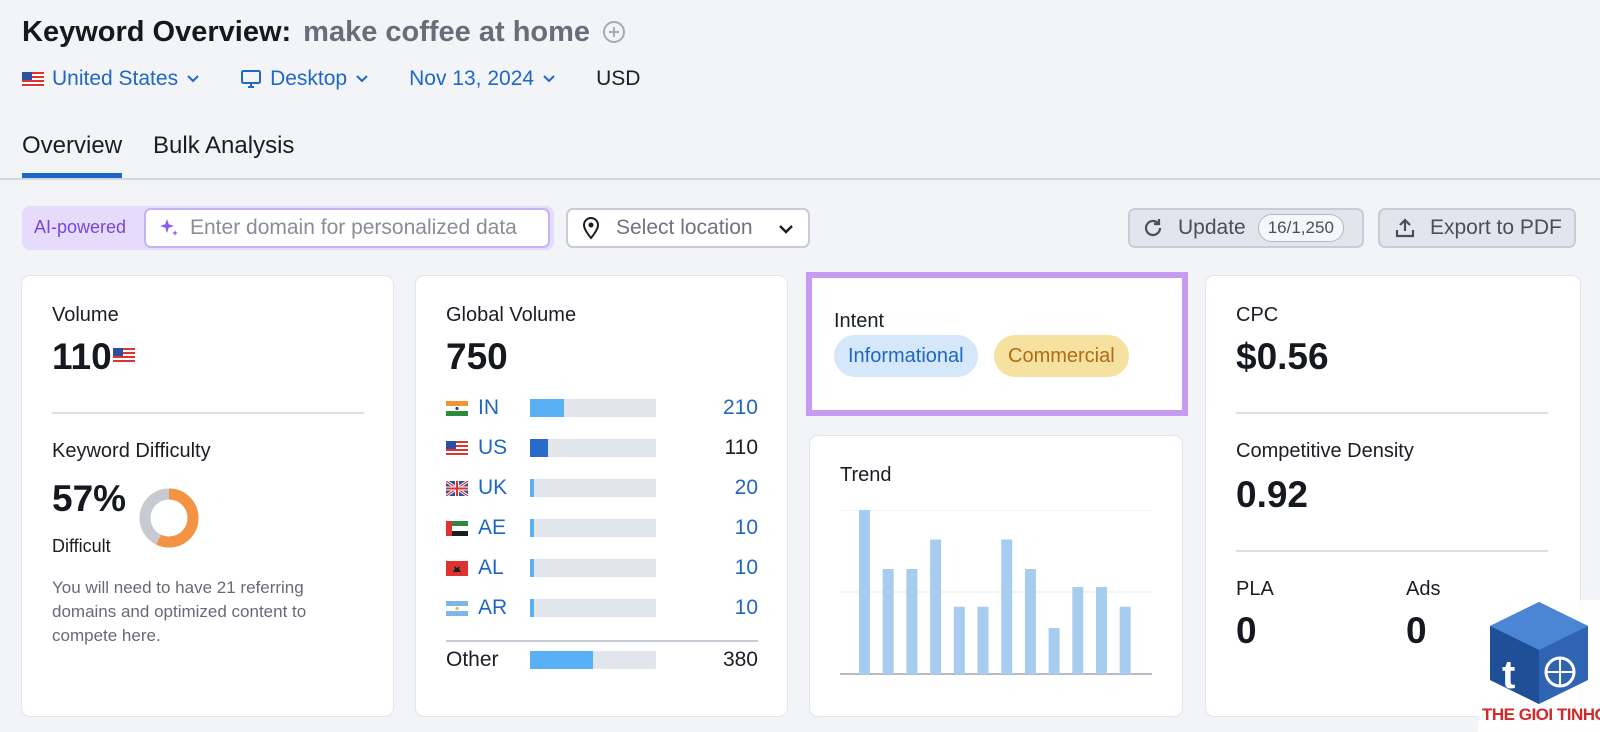  I want to click on country-volume: 210, so click(740, 408).